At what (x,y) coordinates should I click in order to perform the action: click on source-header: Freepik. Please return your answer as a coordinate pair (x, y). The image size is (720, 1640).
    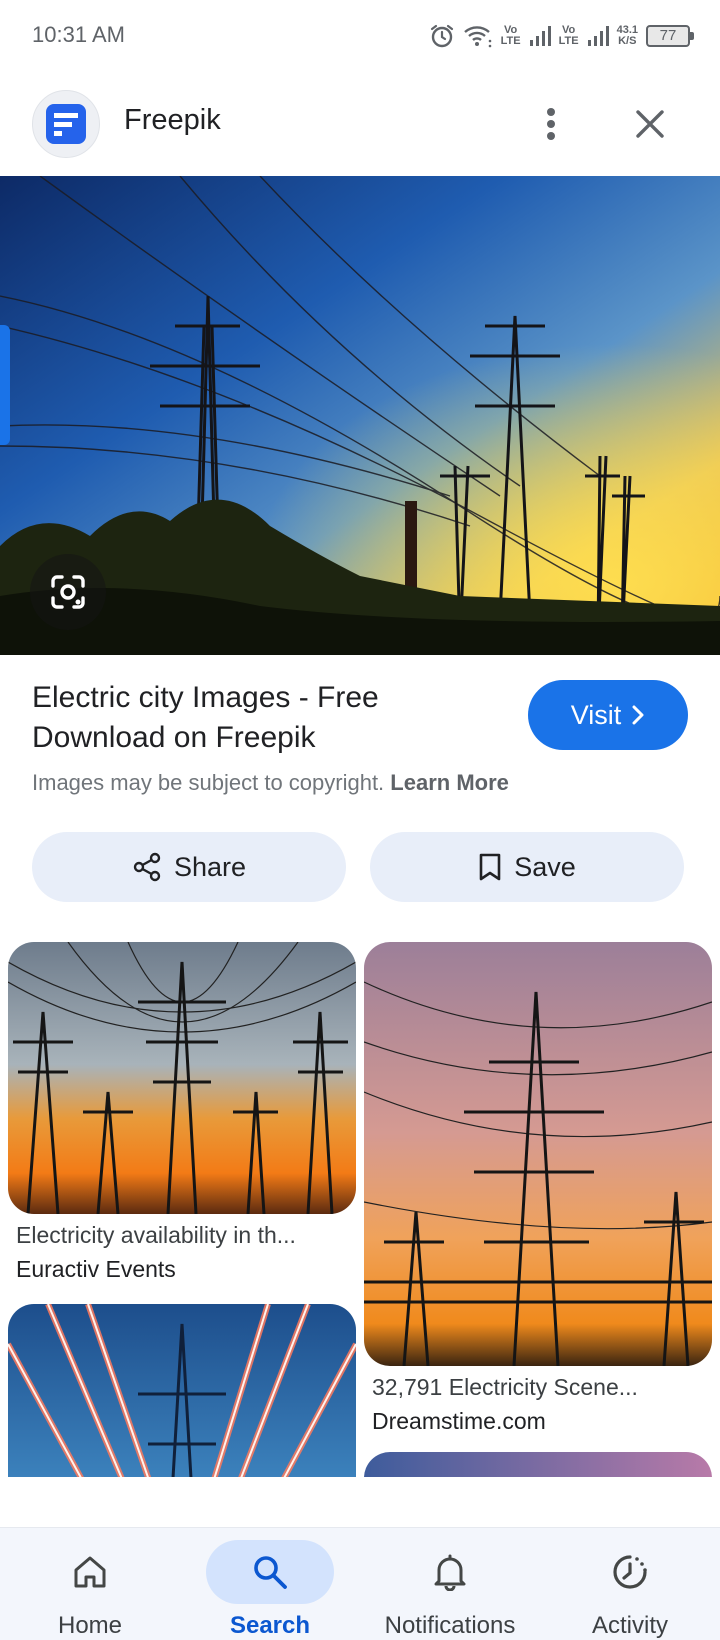
    Looking at the image, I should click on (360, 130).